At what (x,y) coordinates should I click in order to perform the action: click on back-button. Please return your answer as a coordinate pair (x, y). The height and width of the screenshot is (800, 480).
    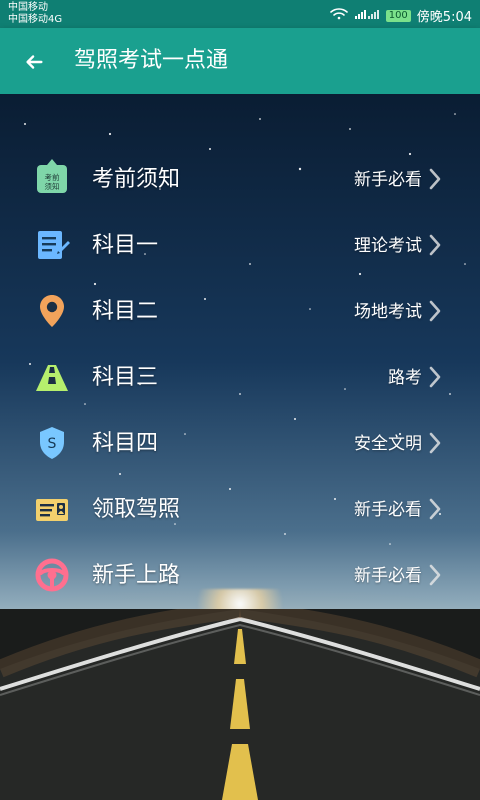
    Looking at the image, I should click on (34, 62).